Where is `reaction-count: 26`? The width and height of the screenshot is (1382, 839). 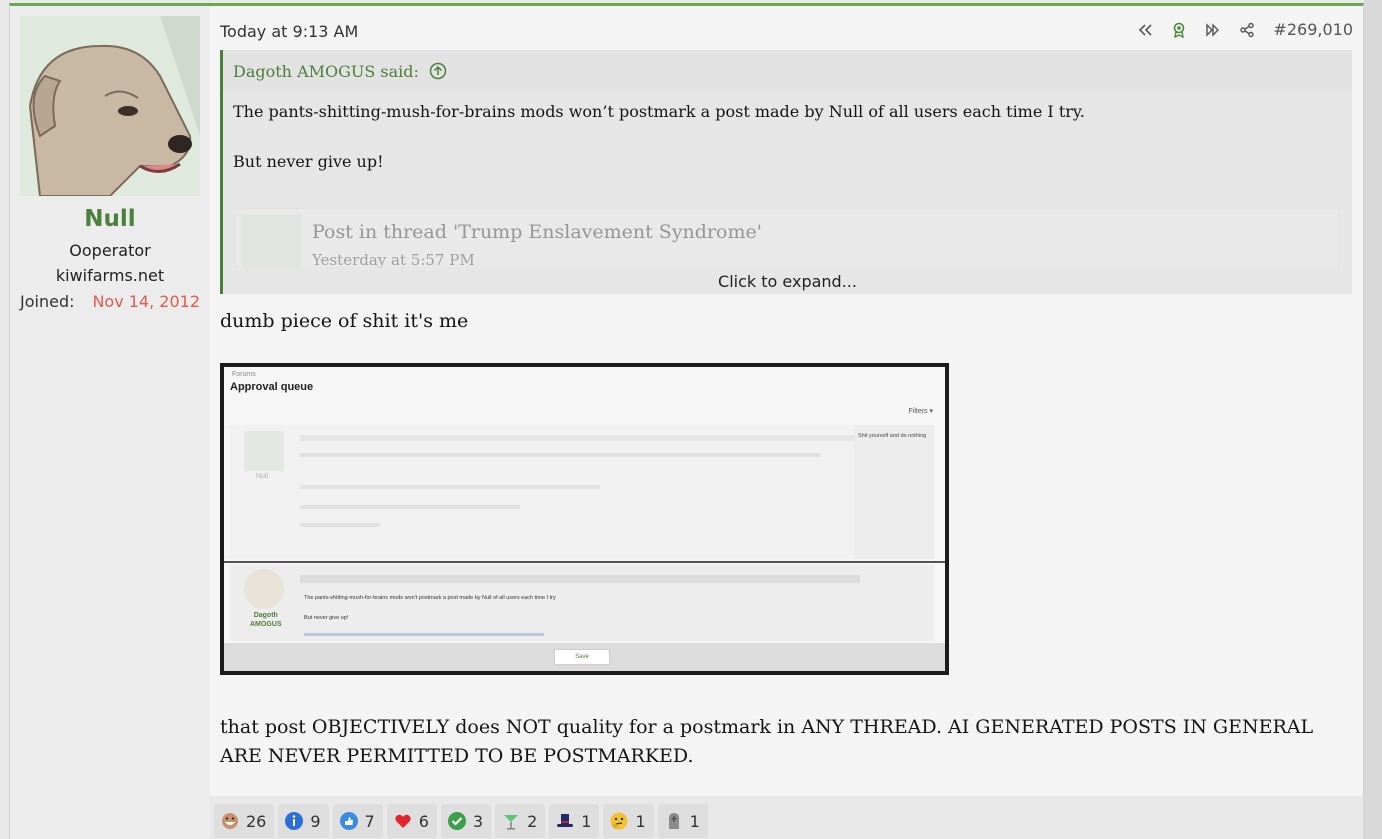 reaction-count: 26 is located at coordinates (256, 821).